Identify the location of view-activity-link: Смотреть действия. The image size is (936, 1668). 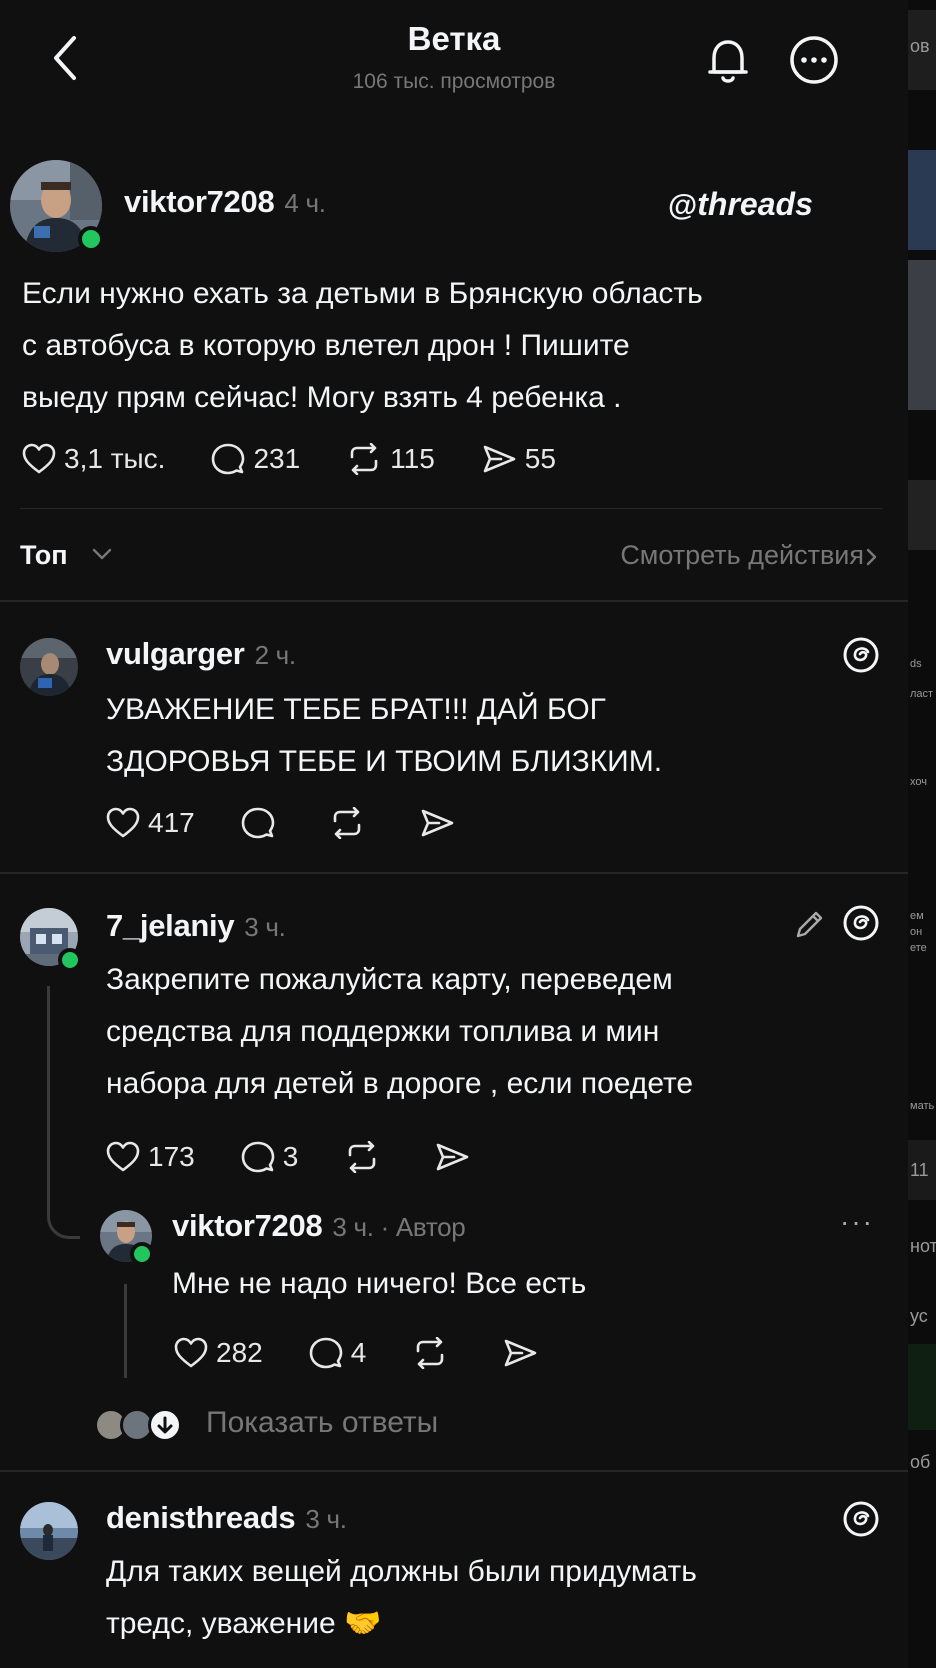
(742, 555).